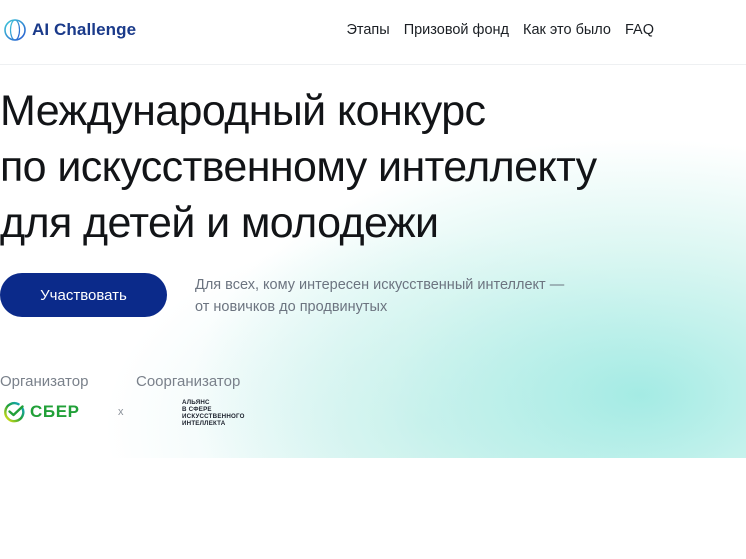 The width and height of the screenshot is (746, 559). Describe the element at coordinates (639, 30) in the screenshot. I see `nav-item-faq: FAQ` at that location.